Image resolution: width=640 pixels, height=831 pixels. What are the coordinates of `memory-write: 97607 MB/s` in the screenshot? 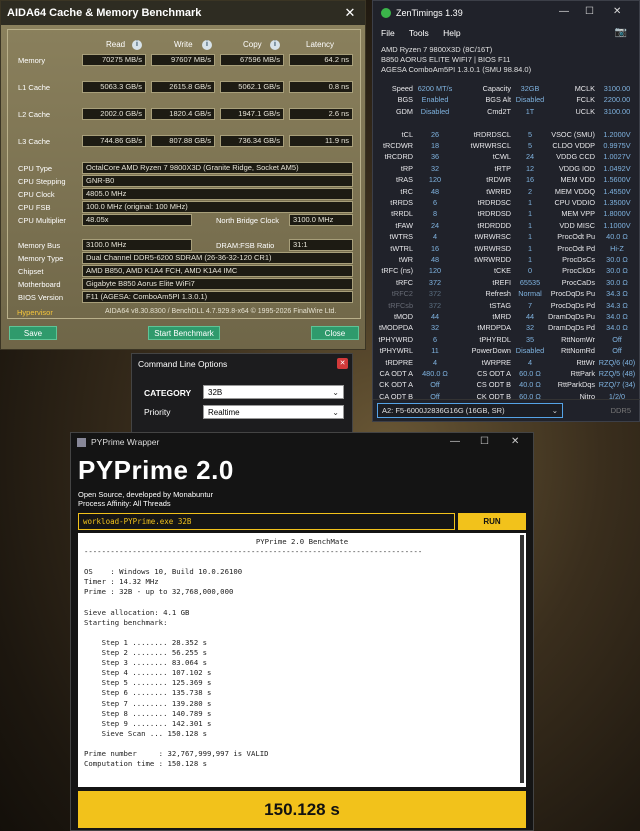 It's located at (183, 60).